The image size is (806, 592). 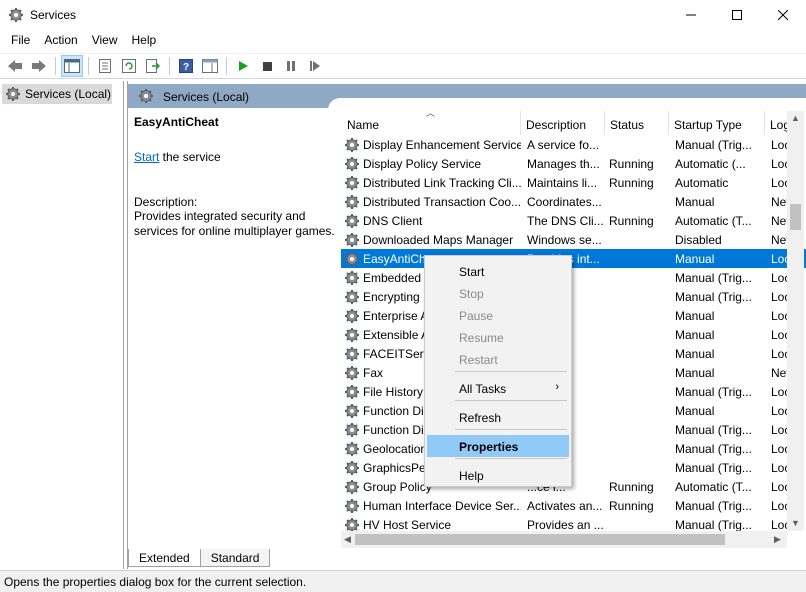 I want to click on back-arrow-icon, so click(x=15, y=66).